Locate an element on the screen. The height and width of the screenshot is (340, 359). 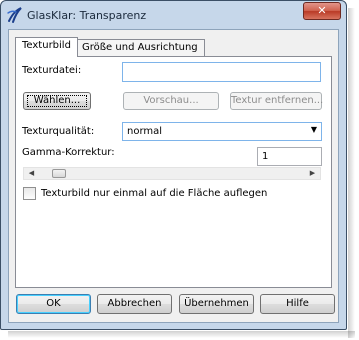
apply-button-label: Übernehmen is located at coordinates (216, 303).